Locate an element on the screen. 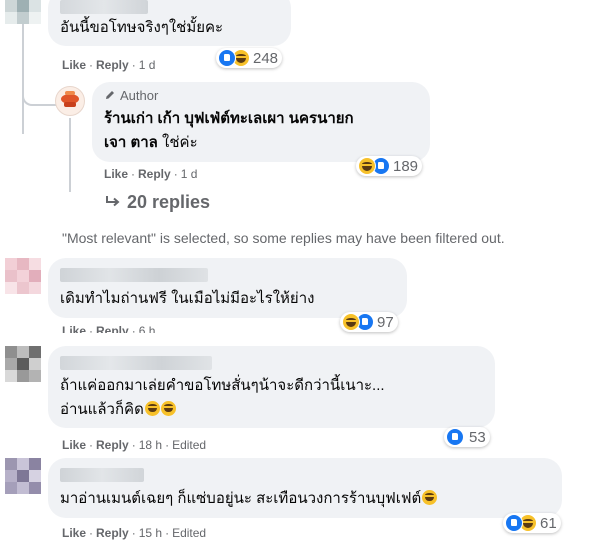  comment-bubble: อันนี้ขอโทษจริงๆใช่มั้ยคะ is located at coordinates (169, 23).